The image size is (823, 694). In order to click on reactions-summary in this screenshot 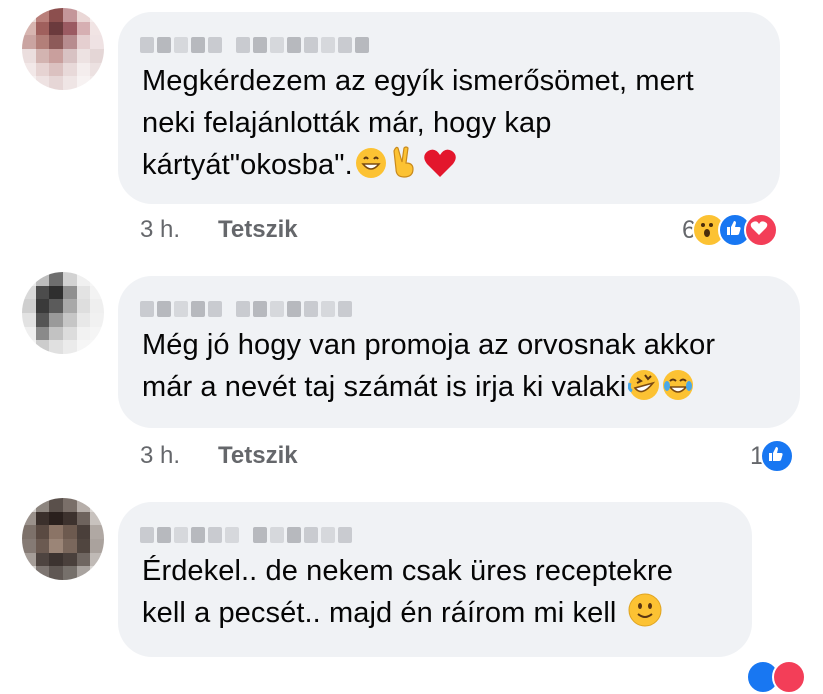, I will do `click(776, 677)`.